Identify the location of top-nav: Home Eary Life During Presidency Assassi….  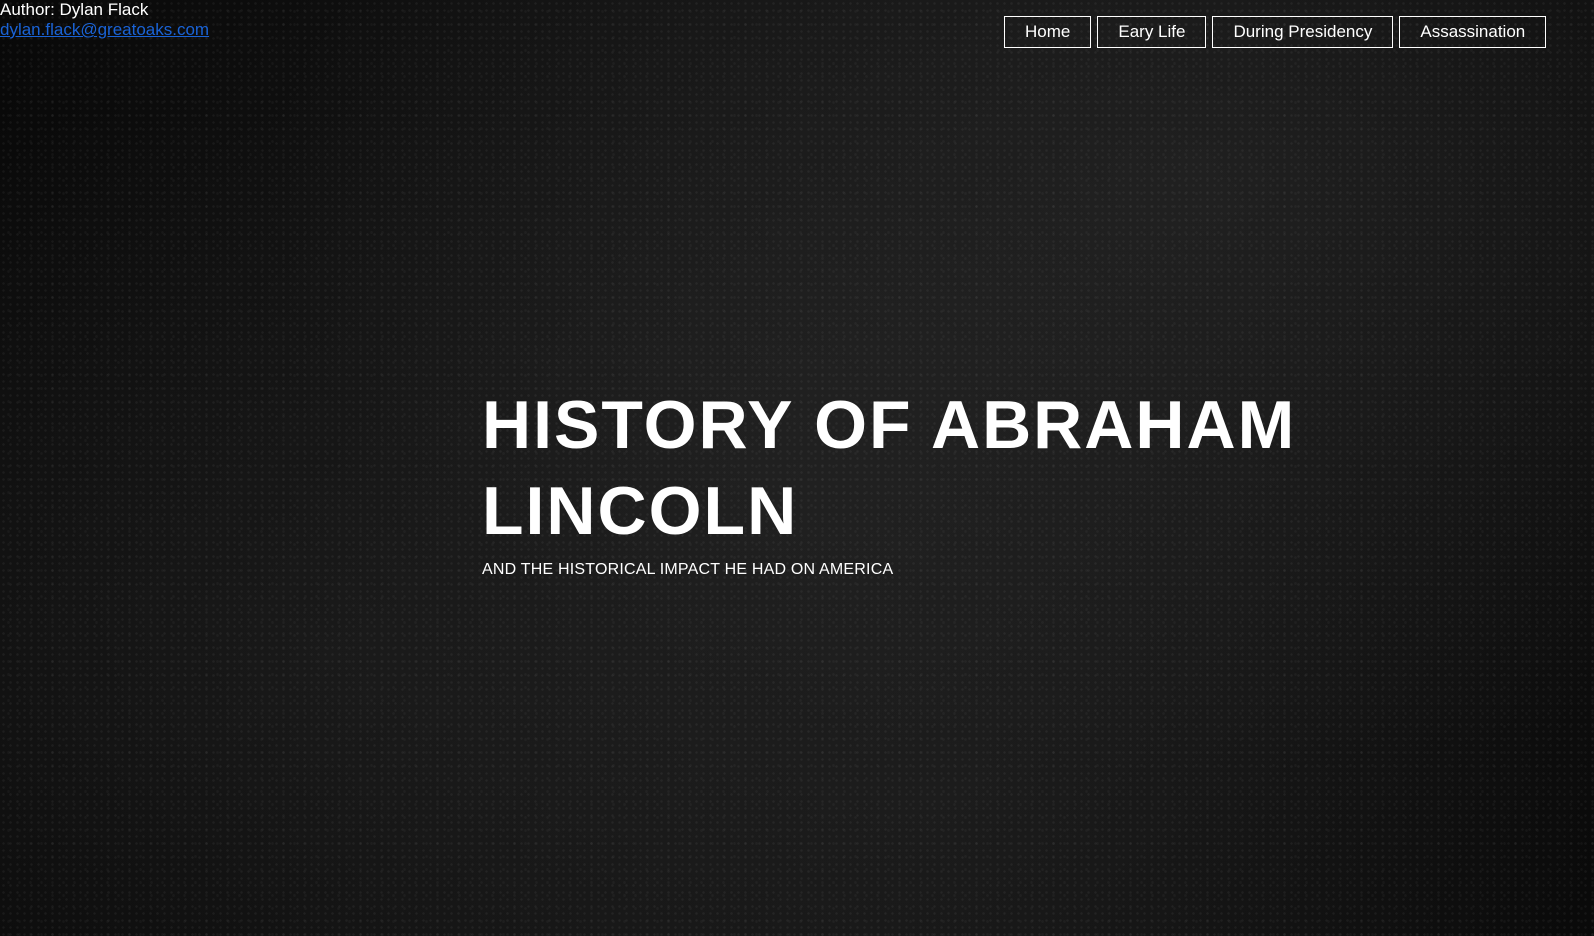
(1275, 32).